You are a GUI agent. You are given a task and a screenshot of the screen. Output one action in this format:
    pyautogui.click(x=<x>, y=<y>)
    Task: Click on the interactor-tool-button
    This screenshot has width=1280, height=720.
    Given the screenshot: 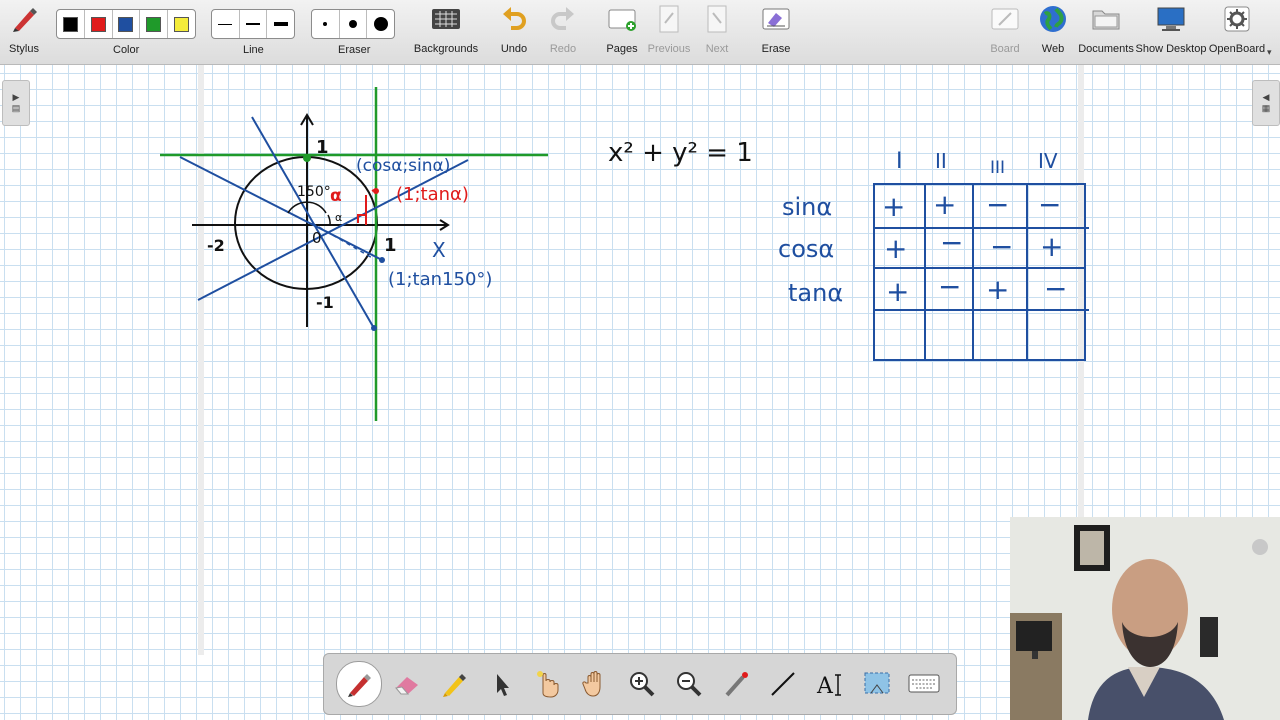 What is the action you would take?
    pyautogui.click(x=548, y=684)
    